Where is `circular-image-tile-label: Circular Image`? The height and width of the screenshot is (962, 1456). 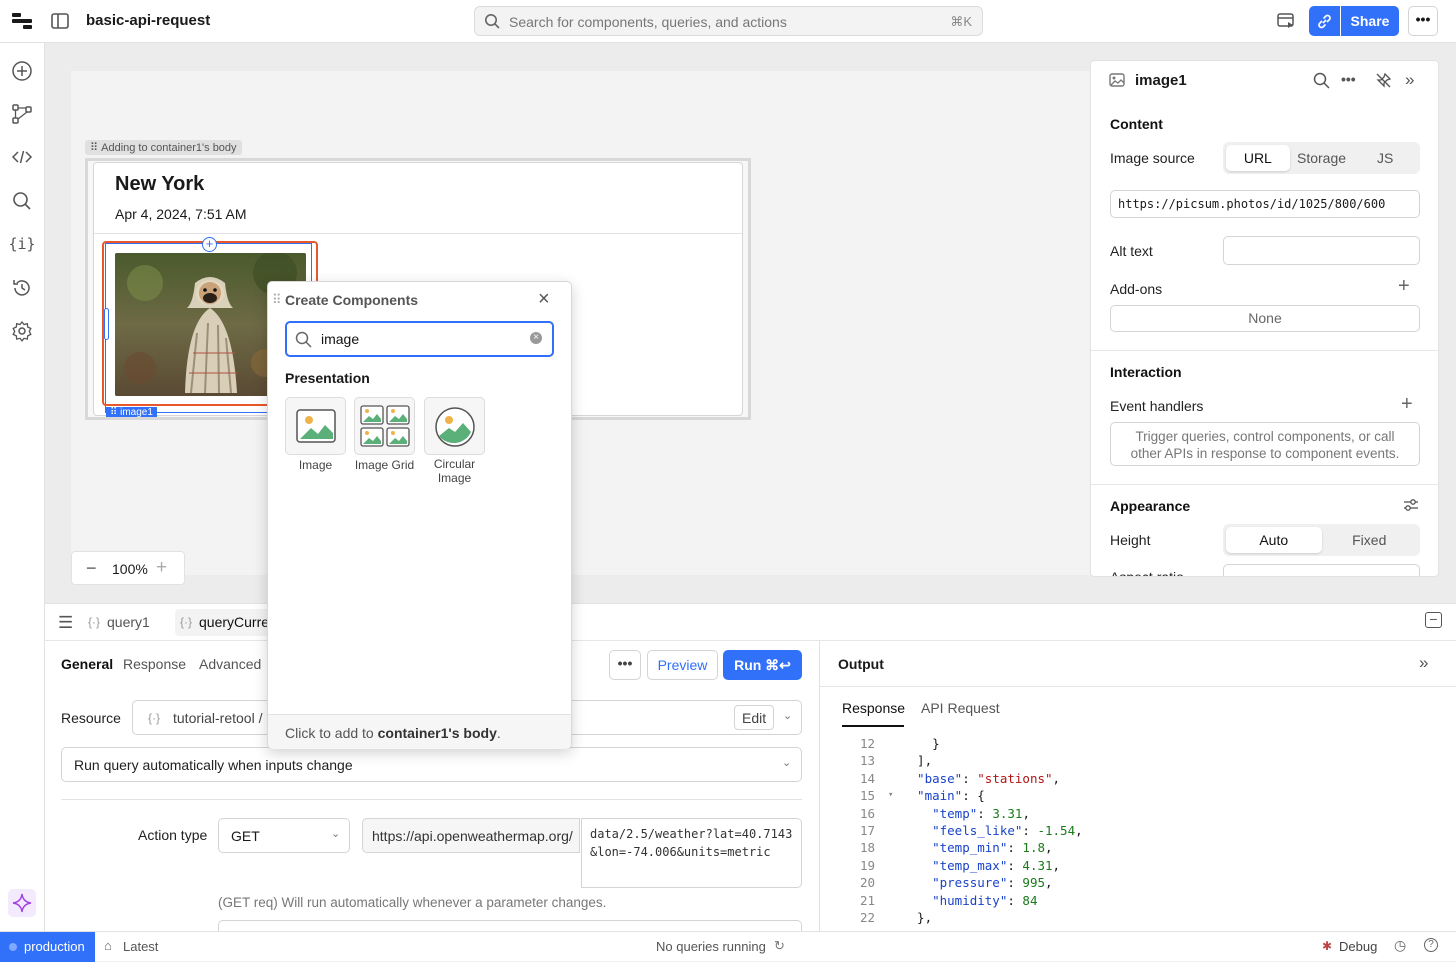 circular-image-tile-label: Circular Image is located at coordinates (454, 471).